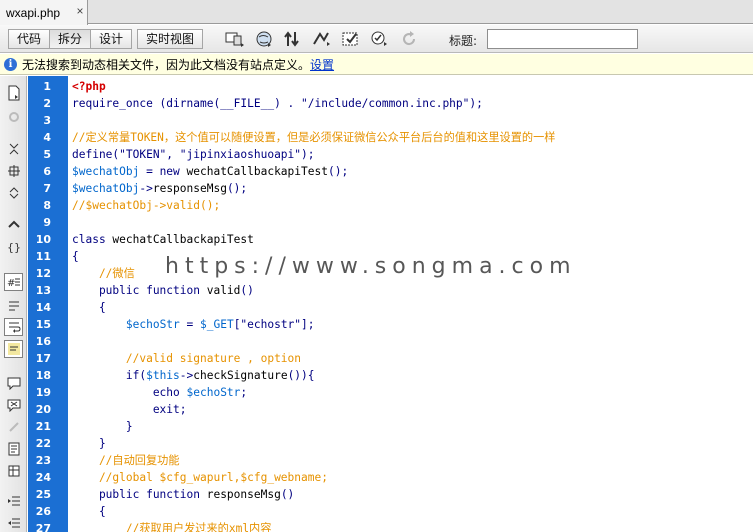 The height and width of the screenshot is (532, 753). I want to click on code-line: //微信, so click(103, 273).